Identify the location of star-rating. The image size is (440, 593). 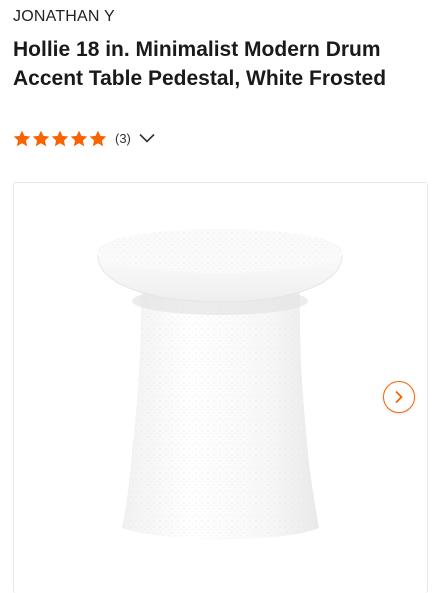
(60, 138).